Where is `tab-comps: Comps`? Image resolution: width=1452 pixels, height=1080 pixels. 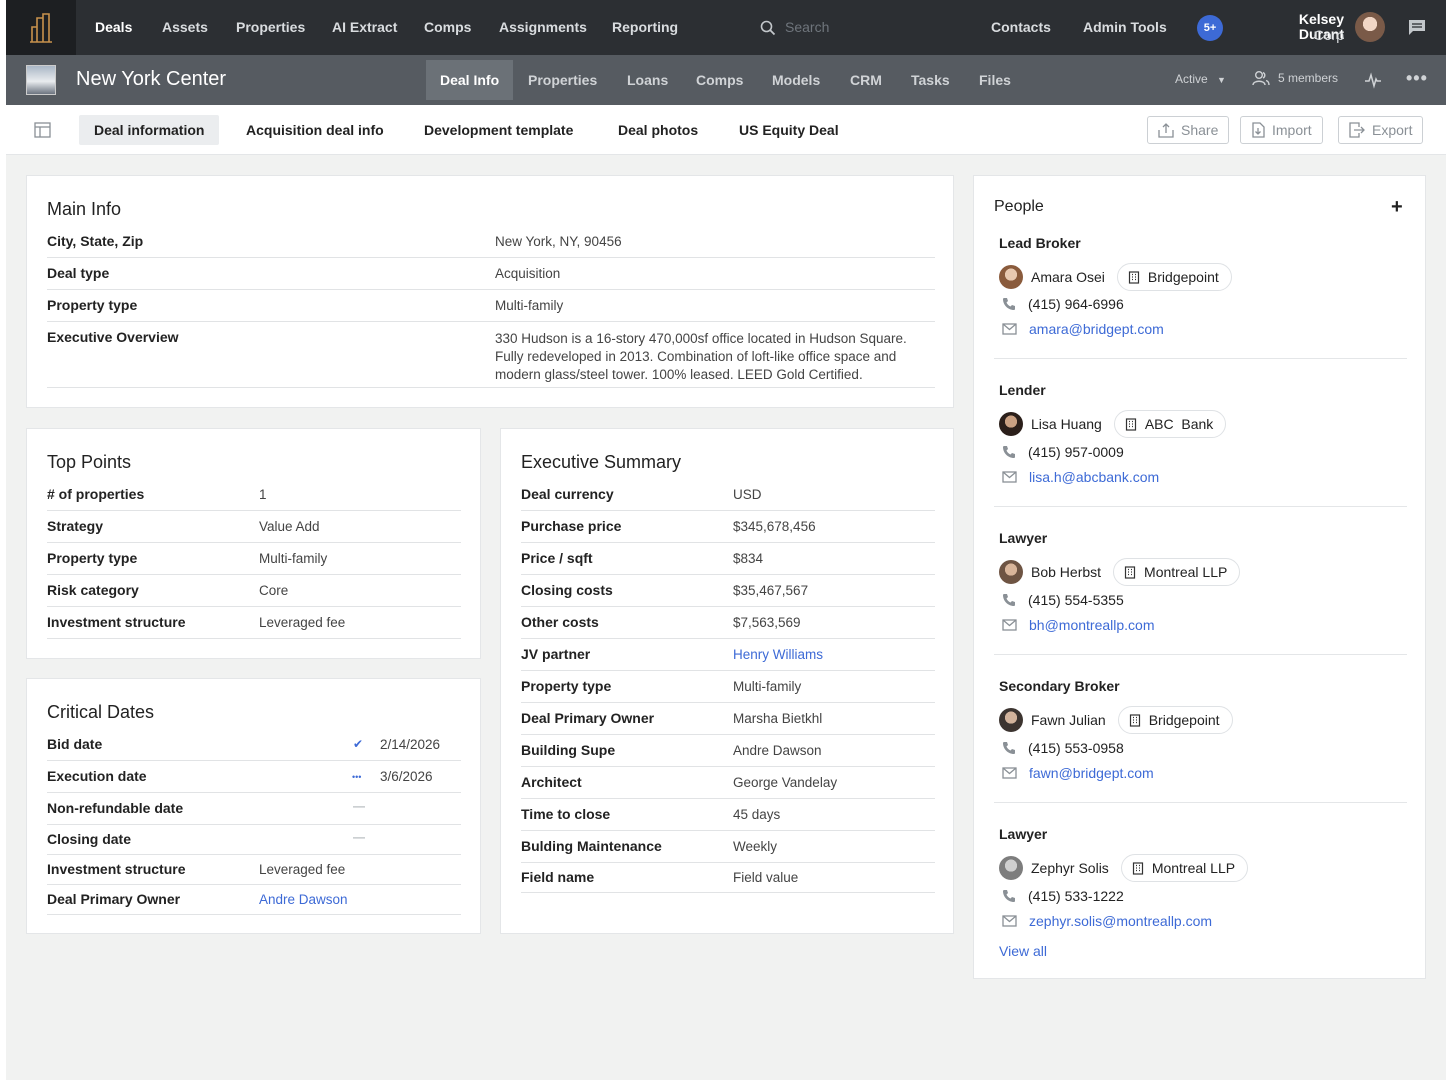
tab-comps: Comps is located at coordinates (719, 80).